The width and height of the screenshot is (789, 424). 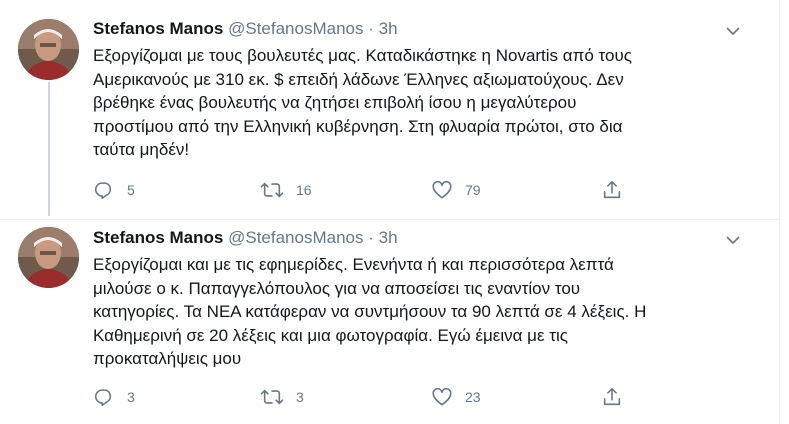 I want to click on timeline-edge, so click(x=784, y=212).